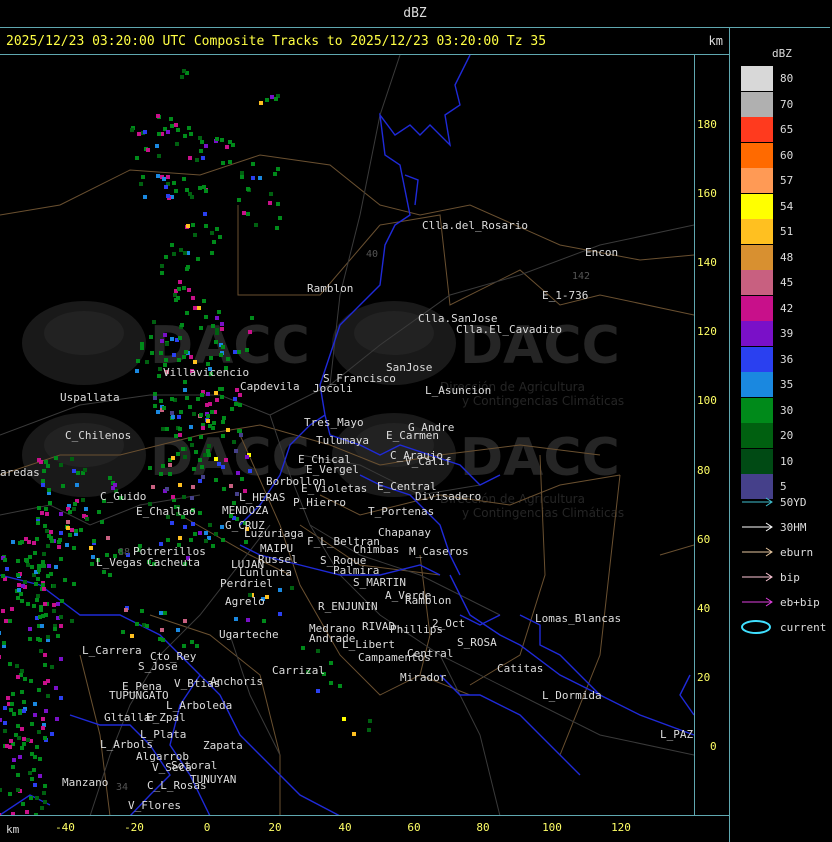  What do you see at coordinates (319, 502) in the screenshot?
I see `city-label: P_Hierro` at bounding box center [319, 502].